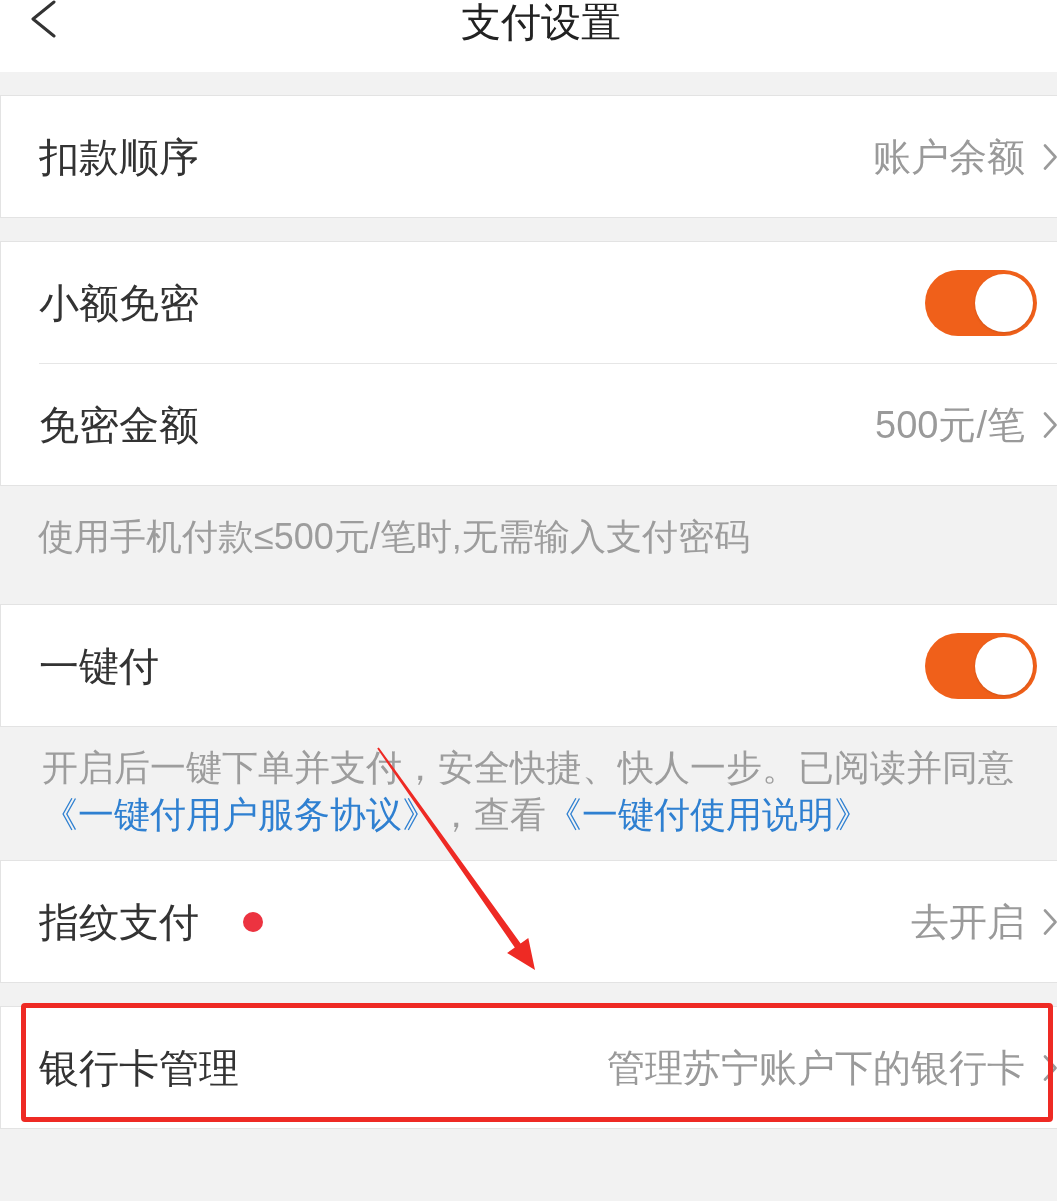 The height and width of the screenshot is (1201, 1057). What do you see at coordinates (119, 157) in the screenshot?
I see `setting-label: 扣款顺序` at bounding box center [119, 157].